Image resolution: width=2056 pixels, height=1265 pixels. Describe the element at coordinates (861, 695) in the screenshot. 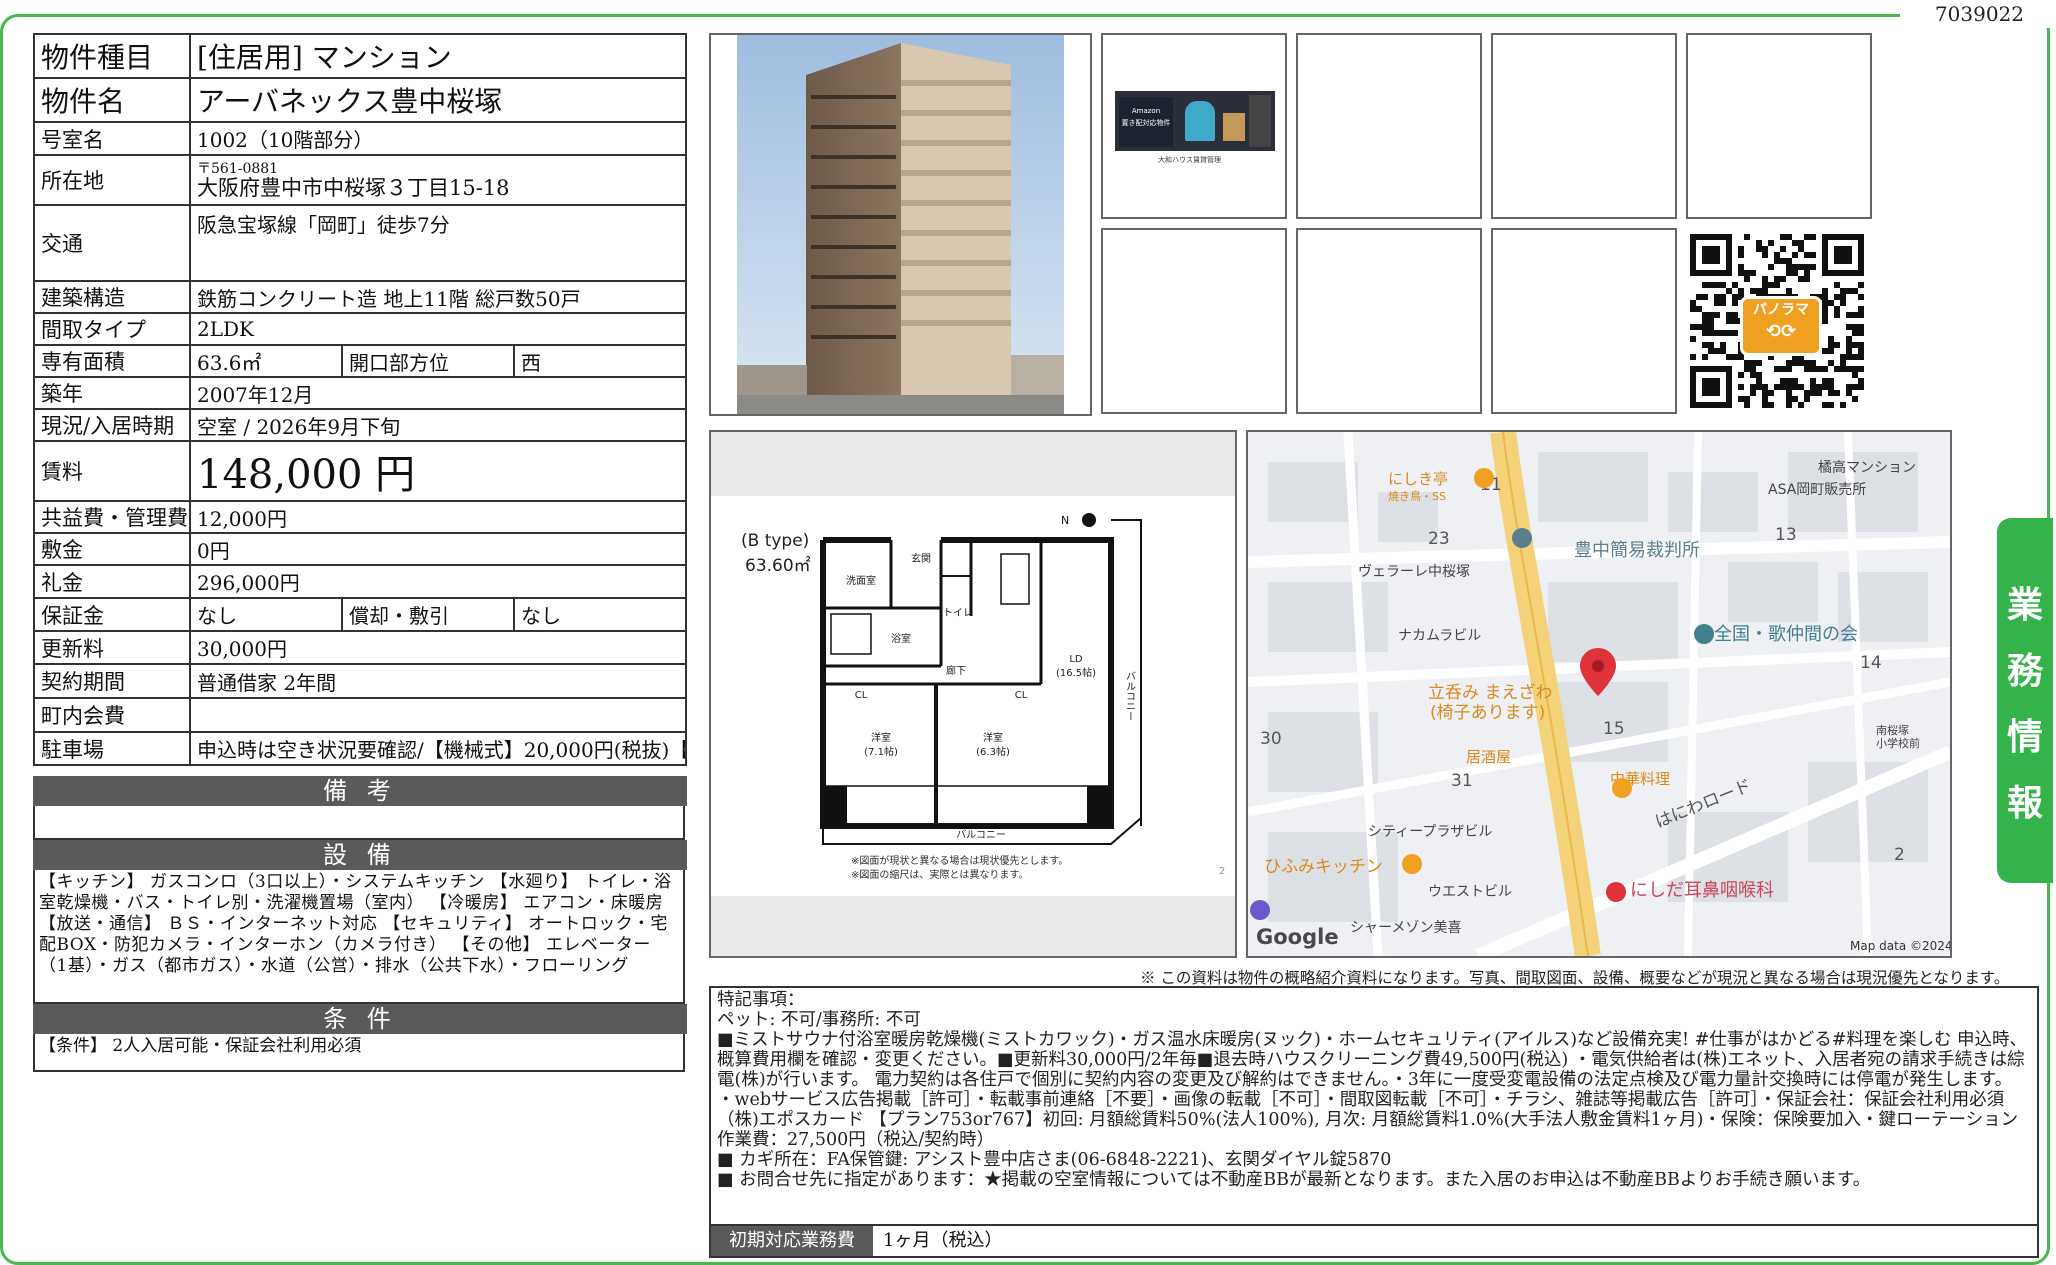

I see `closet-1-label: CL` at that location.